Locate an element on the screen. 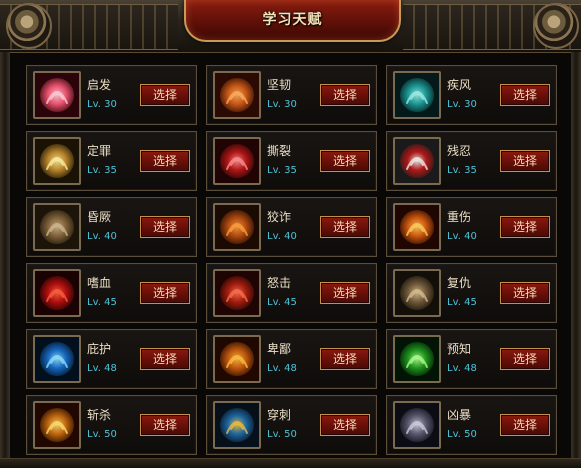 The width and height of the screenshot is (581, 468). talent-name: 复仇 is located at coordinates (459, 283).